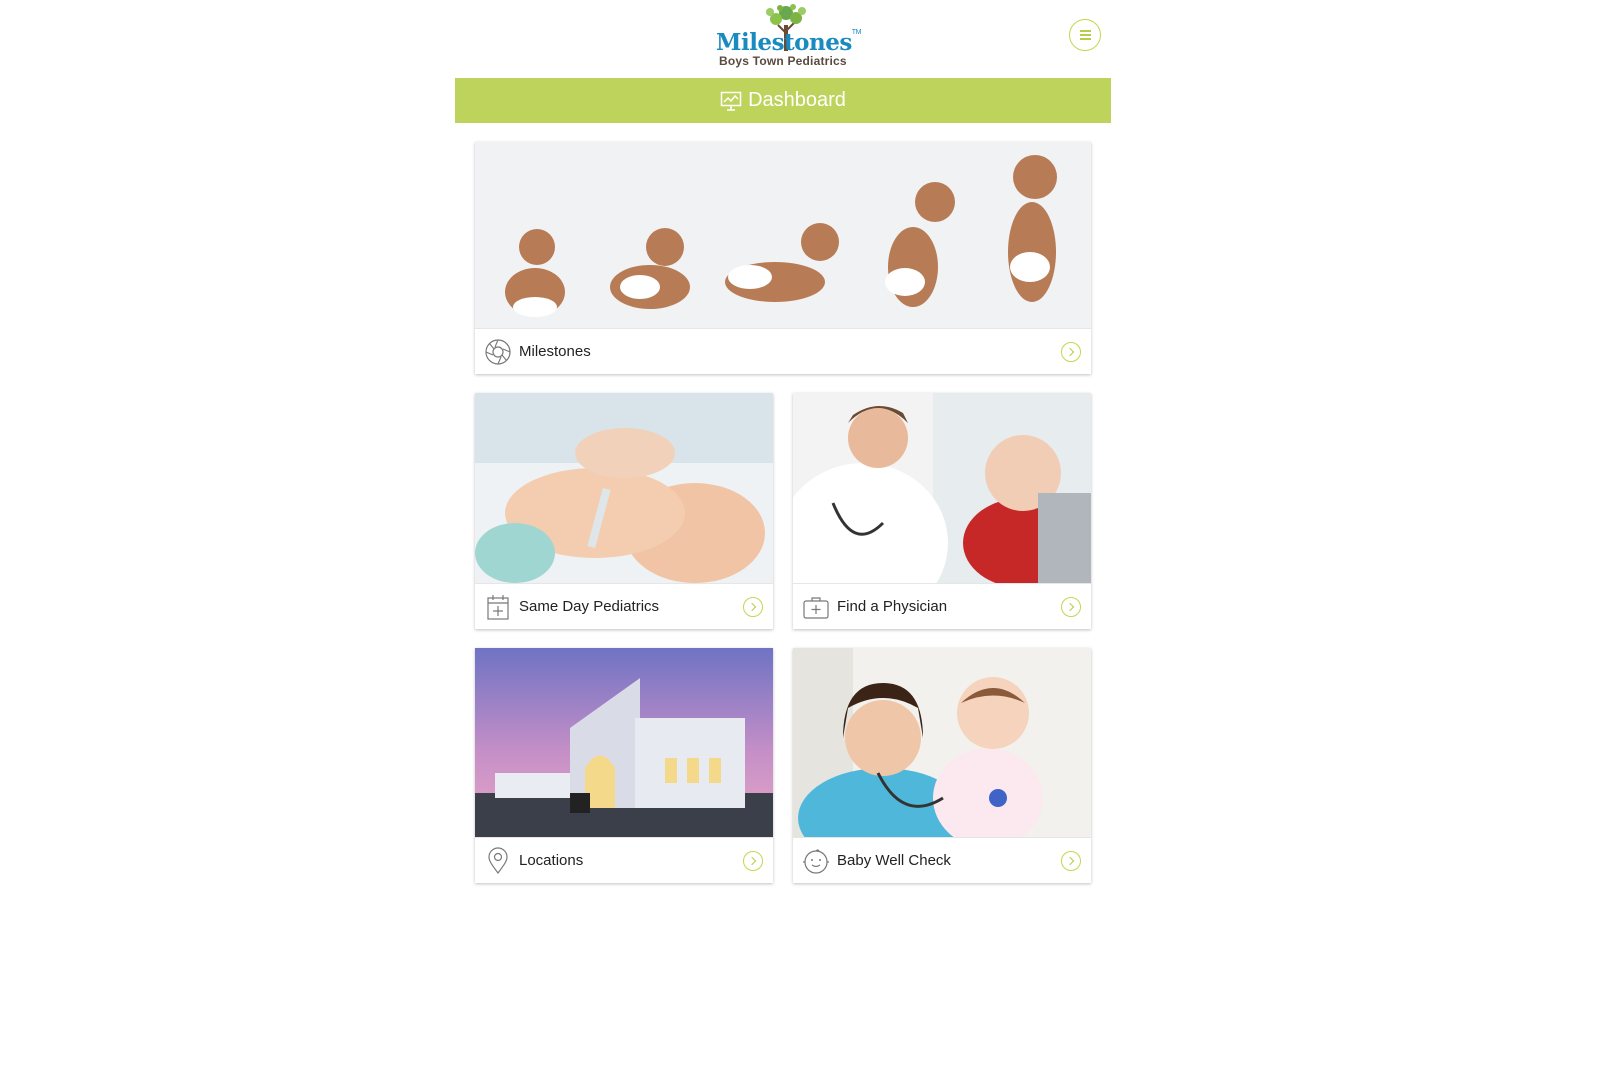 The image size is (1598, 1083). I want to click on milestones-logo: MilestonesTM Boys Town Pediatrics, so click(788, 37).